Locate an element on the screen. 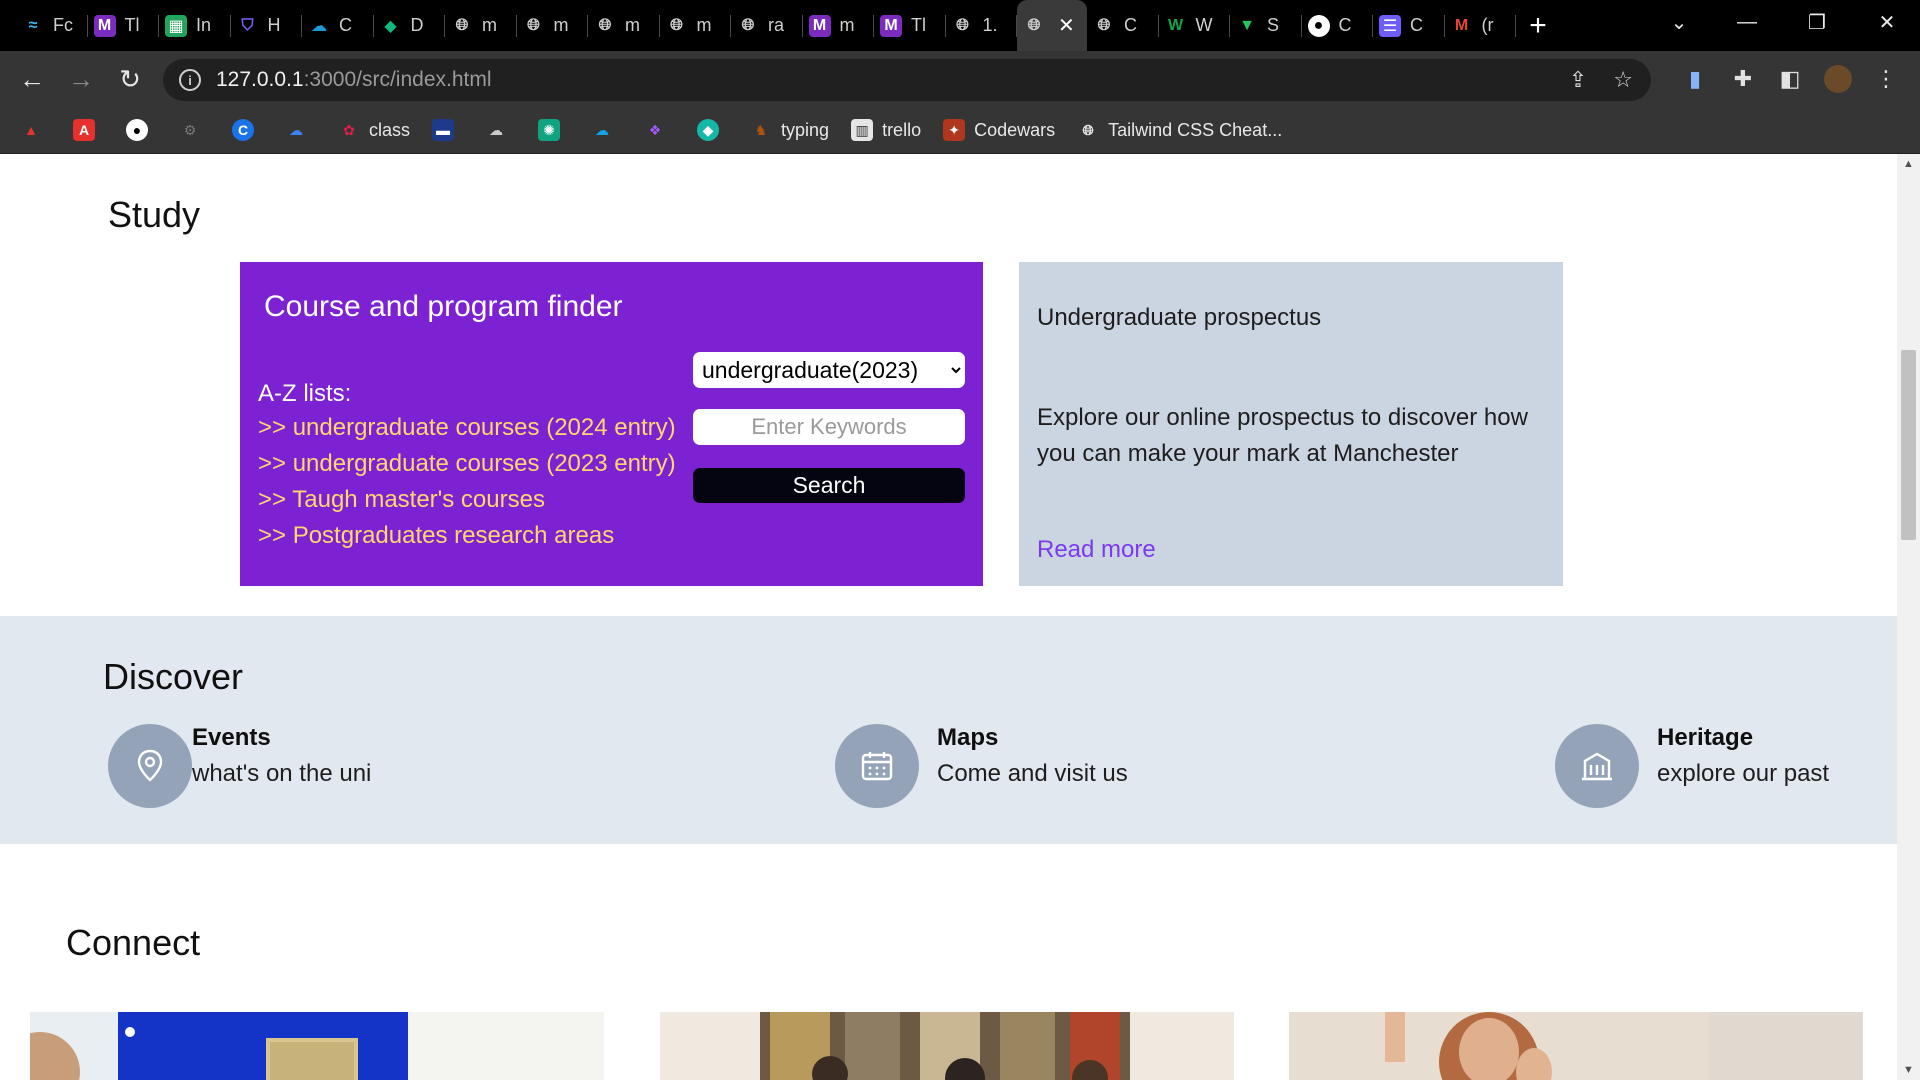 This screenshot has height=1080, width=1920. browser-tab-active: 🌐︎ ✕ is located at coordinates (1052, 25).